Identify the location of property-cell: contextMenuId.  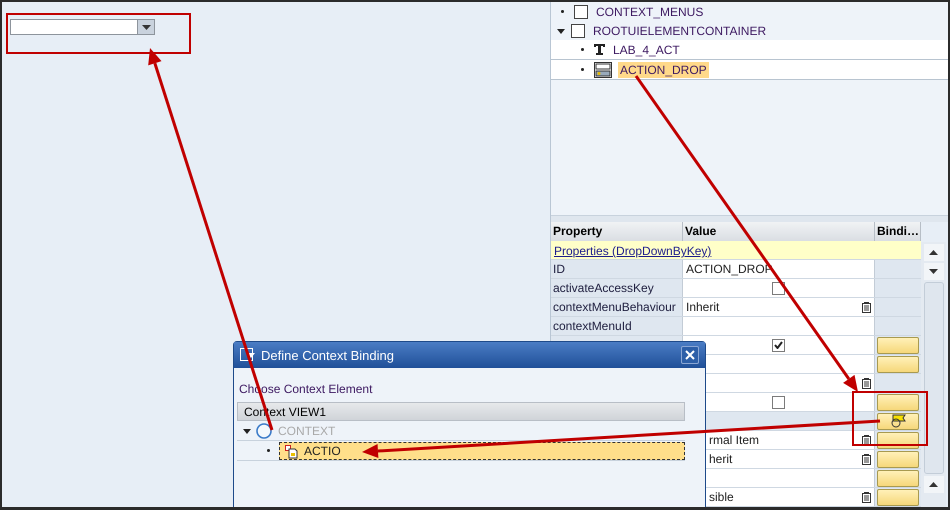
(617, 326).